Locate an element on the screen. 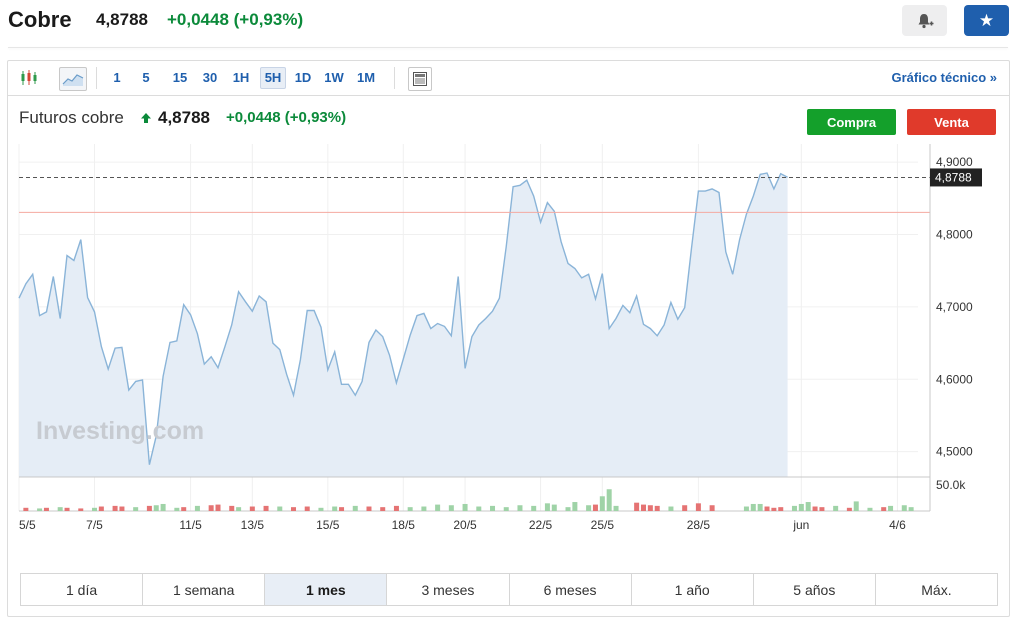  range-button: 5 años is located at coordinates (815, 589).